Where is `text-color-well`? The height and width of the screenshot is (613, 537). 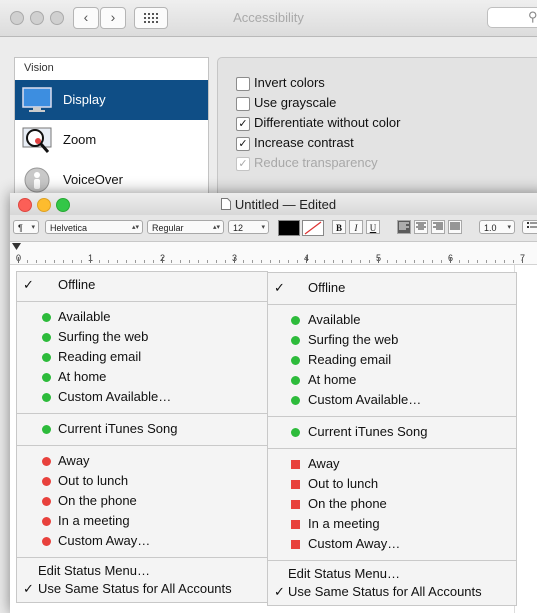
text-color-well is located at coordinates (289, 228).